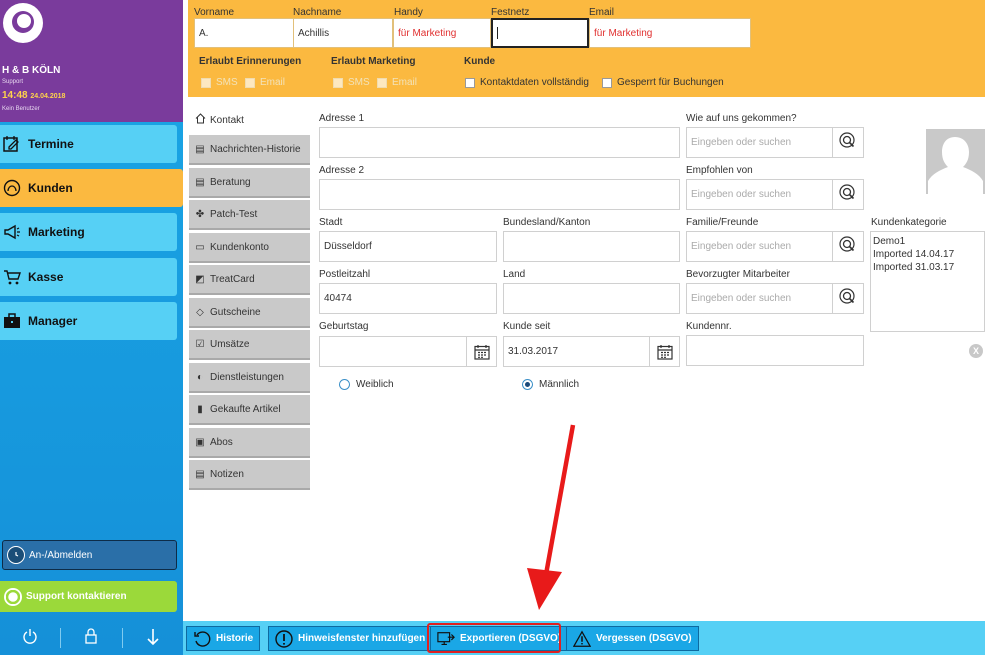 Image resolution: width=985 pixels, height=655 pixels. I want to click on handy-label: Handy, so click(408, 12).